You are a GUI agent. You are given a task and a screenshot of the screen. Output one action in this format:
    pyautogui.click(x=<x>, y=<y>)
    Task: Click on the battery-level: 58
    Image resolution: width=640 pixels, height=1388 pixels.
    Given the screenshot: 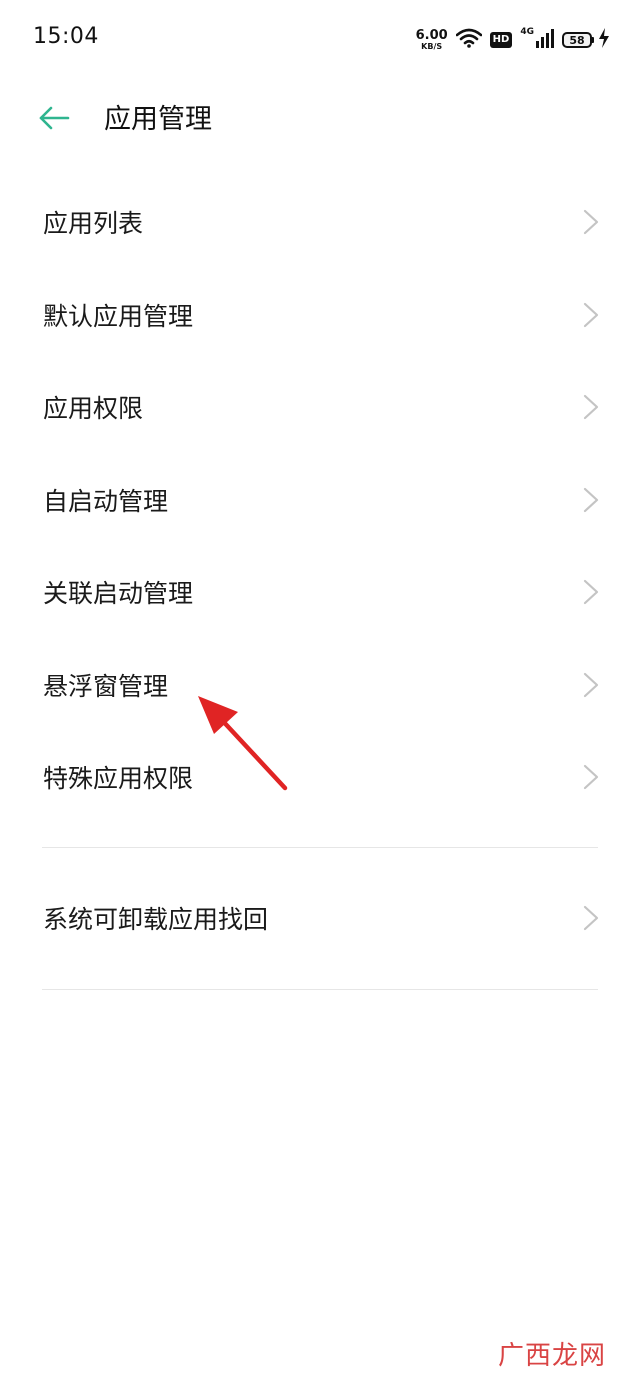 What is the action you would take?
    pyautogui.click(x=577, y=40)
    